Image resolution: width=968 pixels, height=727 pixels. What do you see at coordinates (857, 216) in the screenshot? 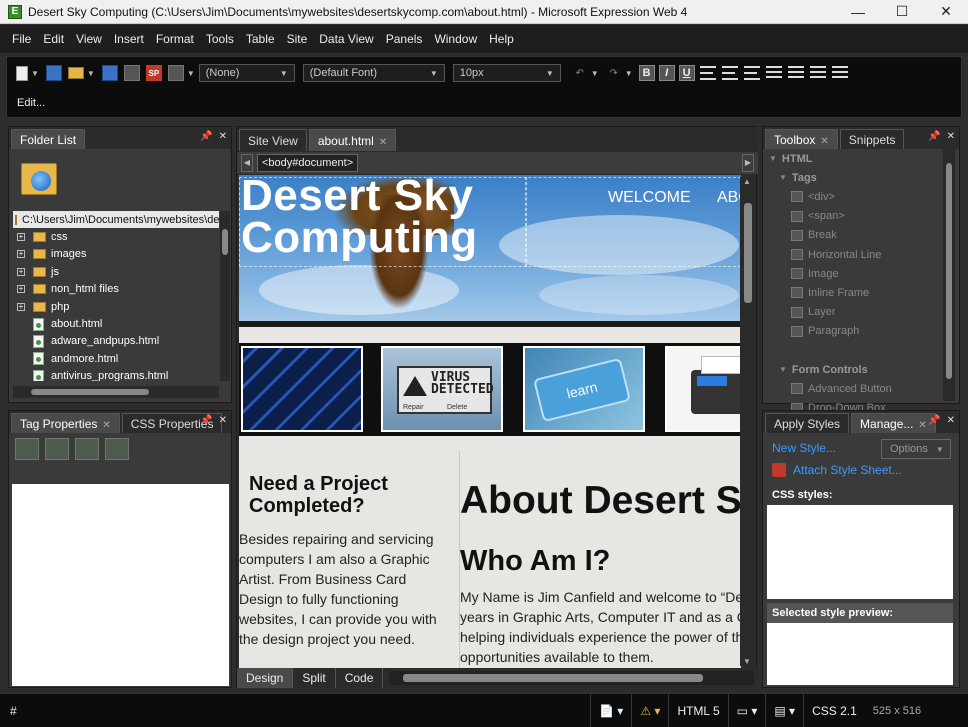
I see `toolbox-item: <span>` at bounding box center [857, 216].